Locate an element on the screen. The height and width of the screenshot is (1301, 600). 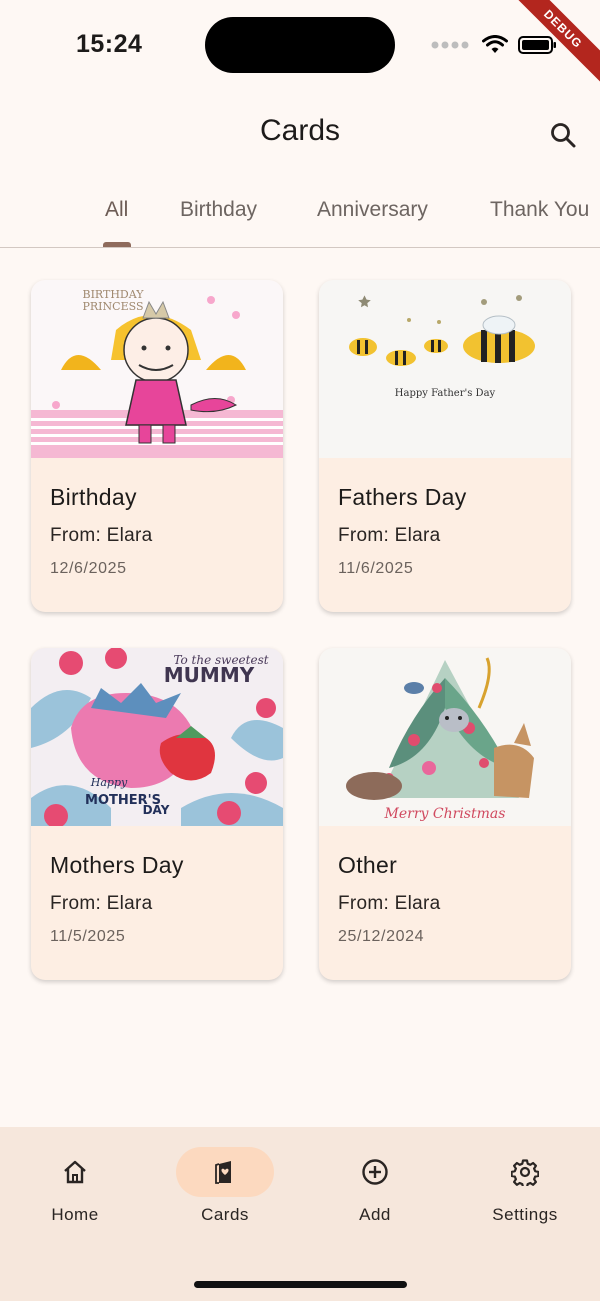
card-image: Merry Christmas is located at coordinates (445, 737).